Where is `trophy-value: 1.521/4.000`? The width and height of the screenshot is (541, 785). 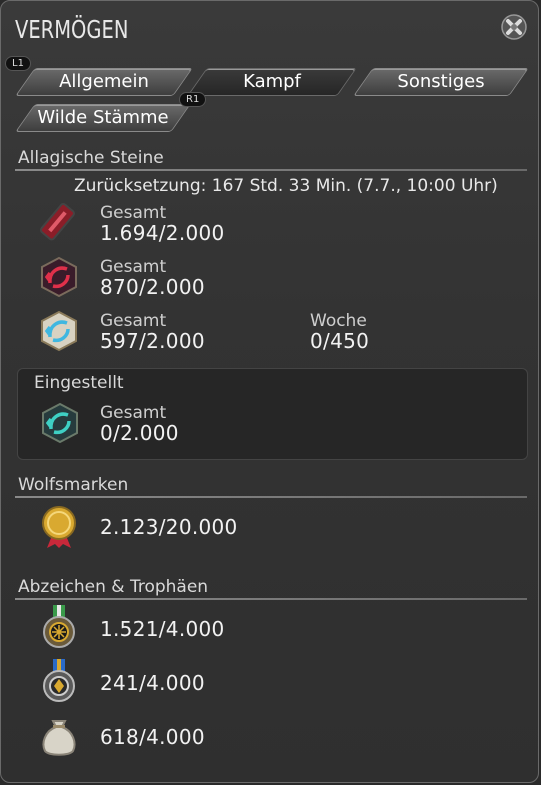 trophy-value: 1.521/4.000 is located at coordinates (162, 629).